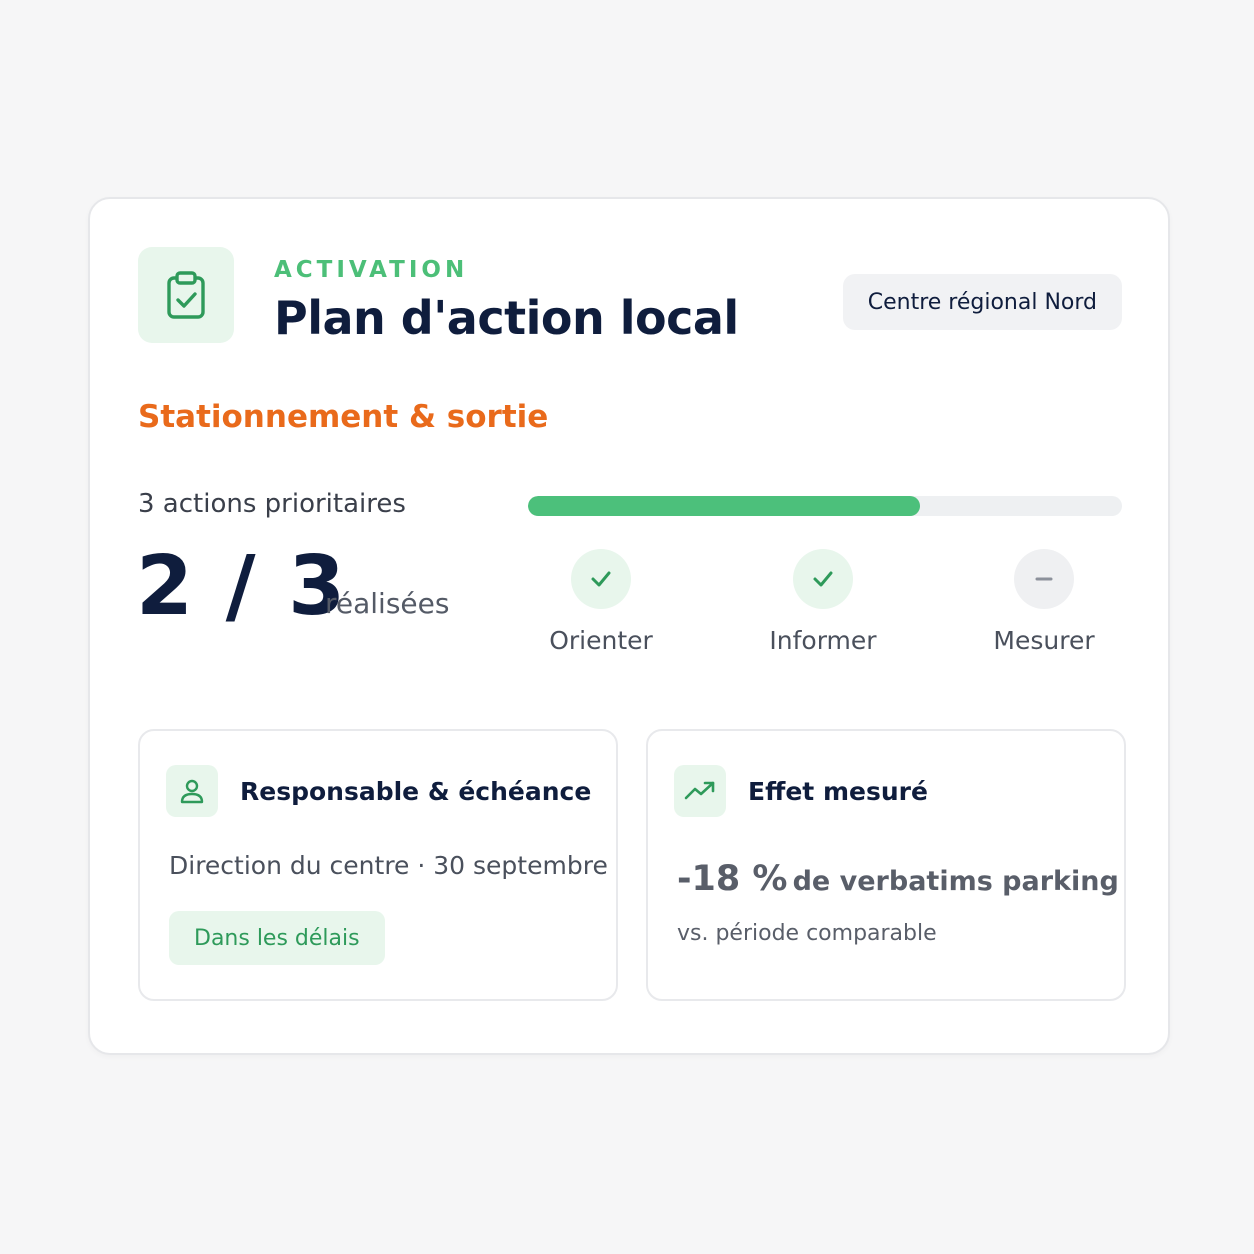 The width and height of the screenshot is (1254, 1254). What do you see at coordinates (807, 933) in the screenshot?
I see `effect-note: vs. période comparable` at bounding box center [807, 933].